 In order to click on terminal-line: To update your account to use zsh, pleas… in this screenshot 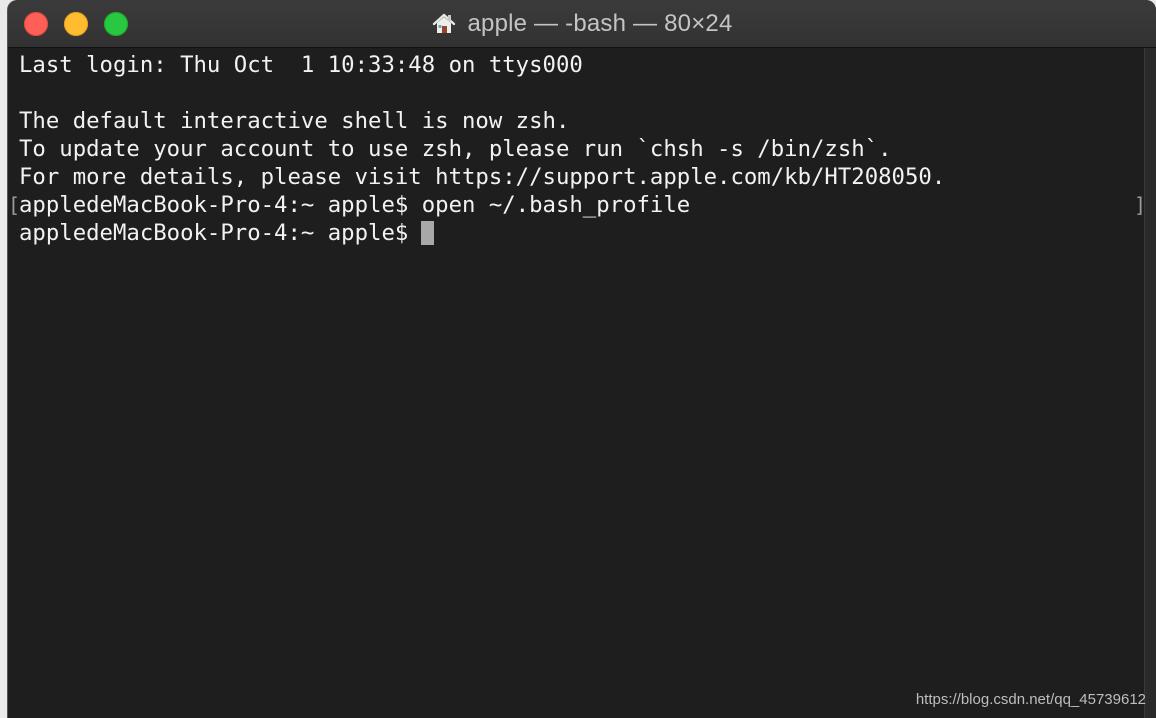, I will do `click(455, 149)`.